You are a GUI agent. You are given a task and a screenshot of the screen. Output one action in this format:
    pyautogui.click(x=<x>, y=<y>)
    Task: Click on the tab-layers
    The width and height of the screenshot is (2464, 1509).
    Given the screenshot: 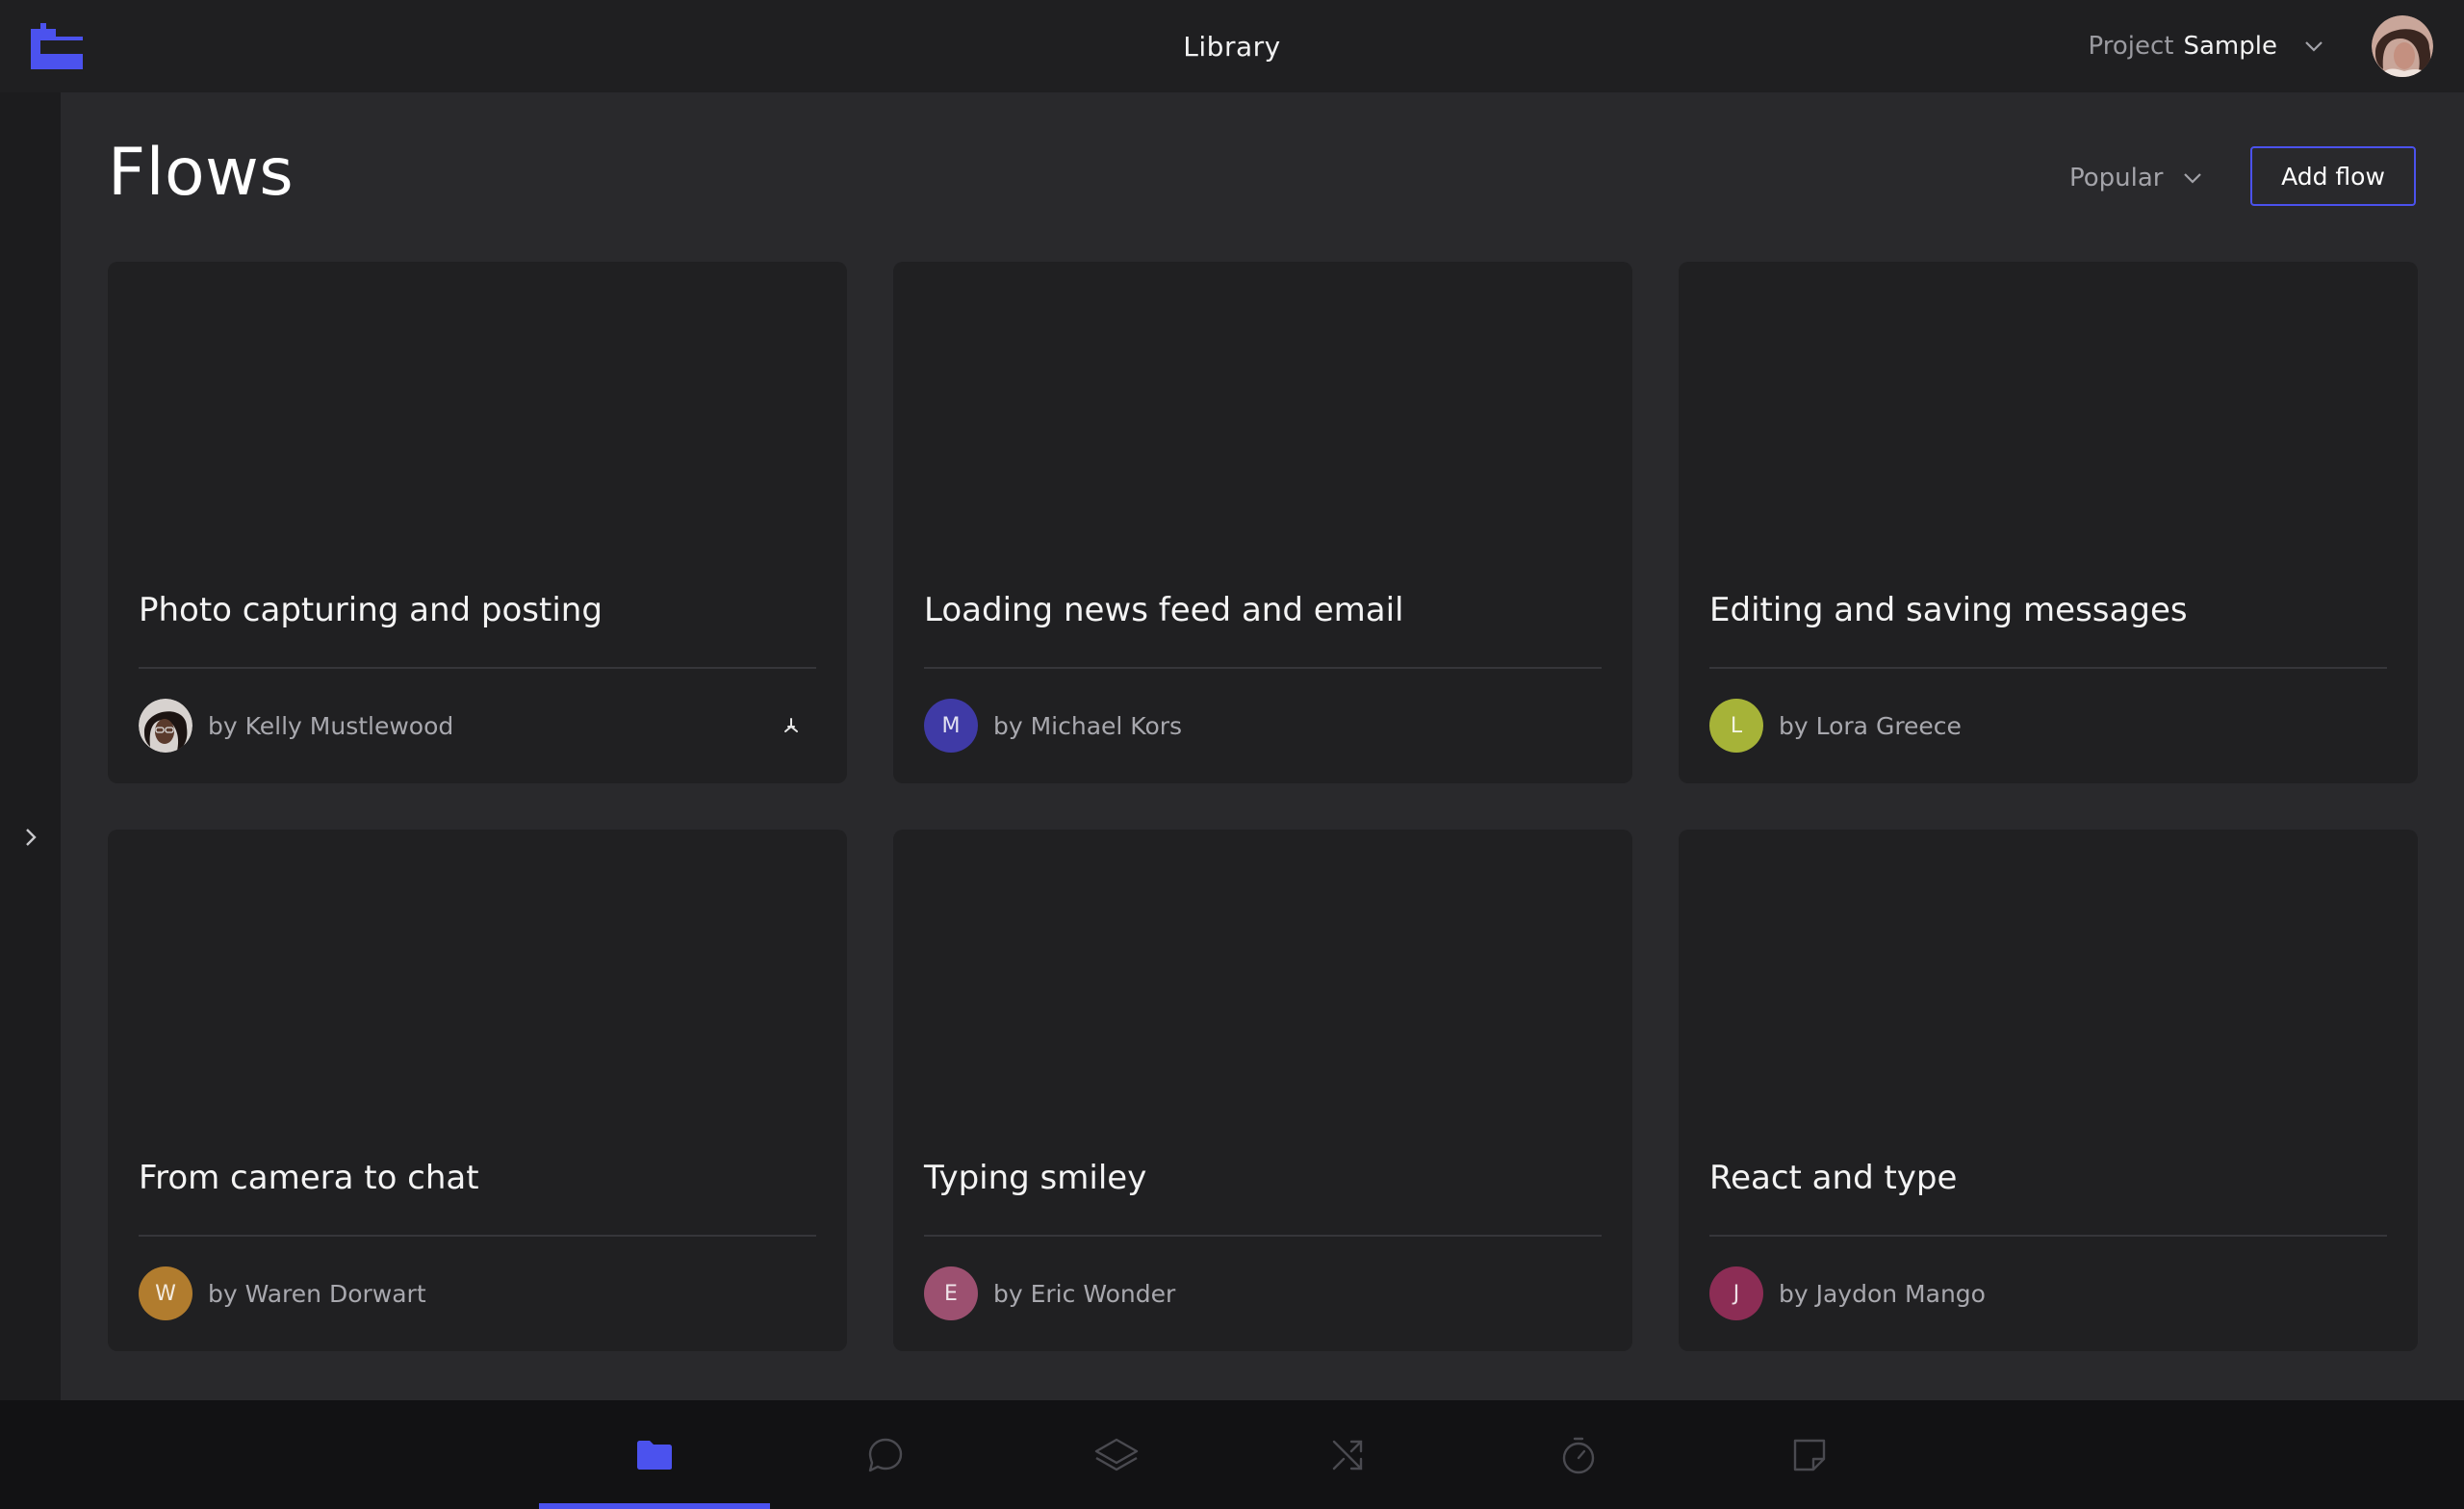 What is the action you would take?
    pyautogui.click(x=1116, y=1454)
    